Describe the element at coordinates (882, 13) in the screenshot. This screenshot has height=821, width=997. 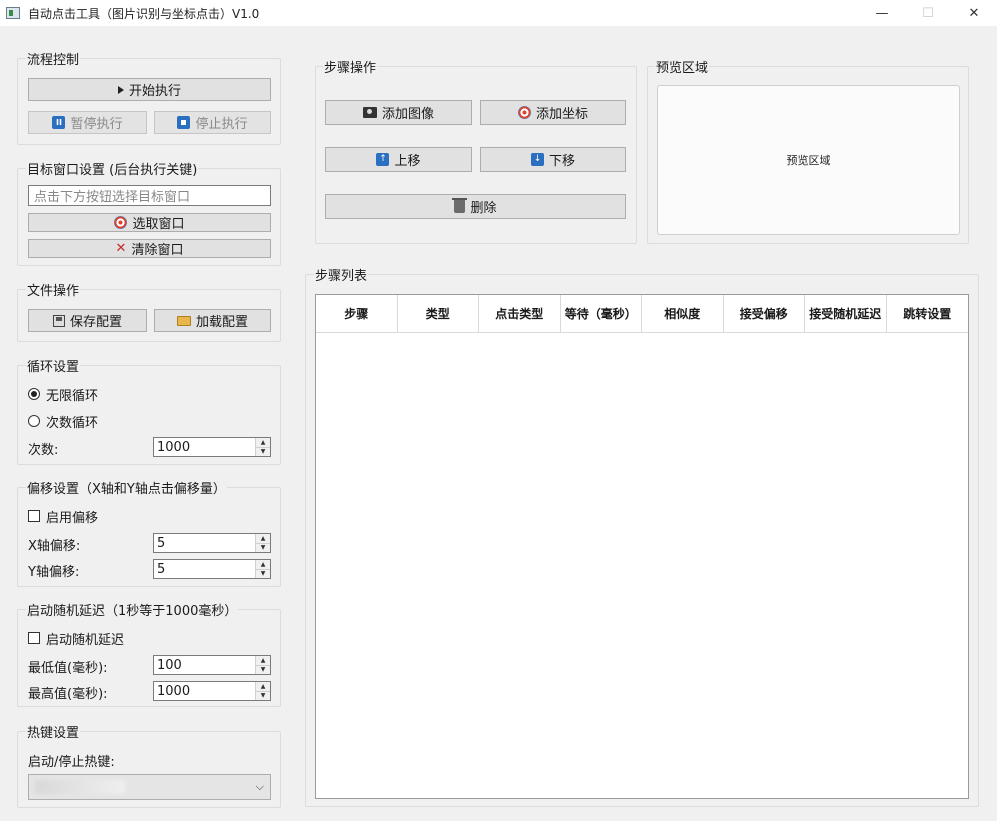
I see `minimize-button: —` at that location.